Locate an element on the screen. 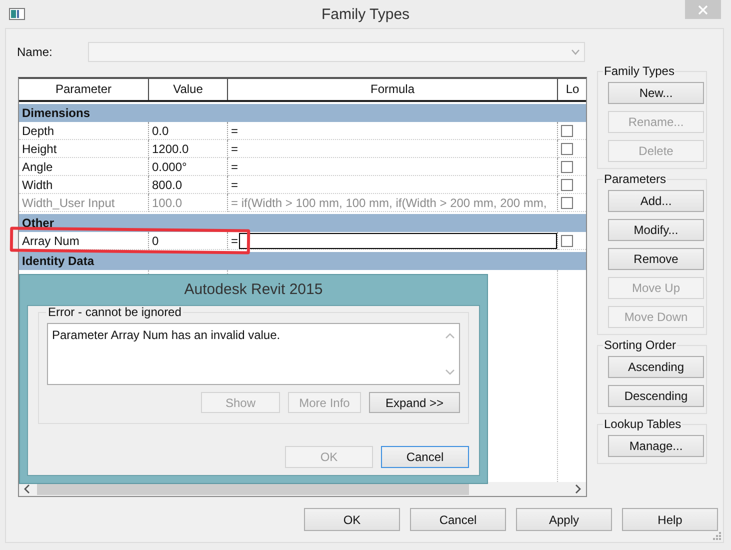  chevron-down-icon is located at coordinates (575, 52).